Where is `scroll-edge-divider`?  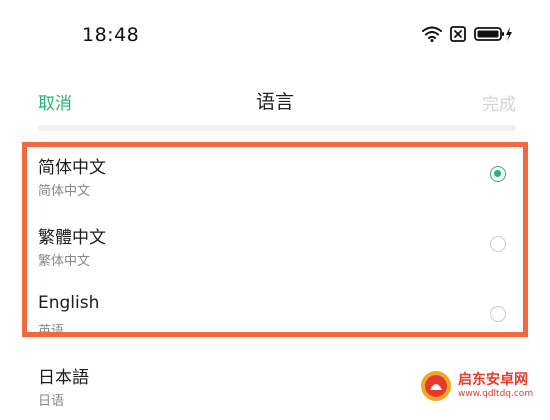 scroll-edge-divider is located at coordinates (277, 128).